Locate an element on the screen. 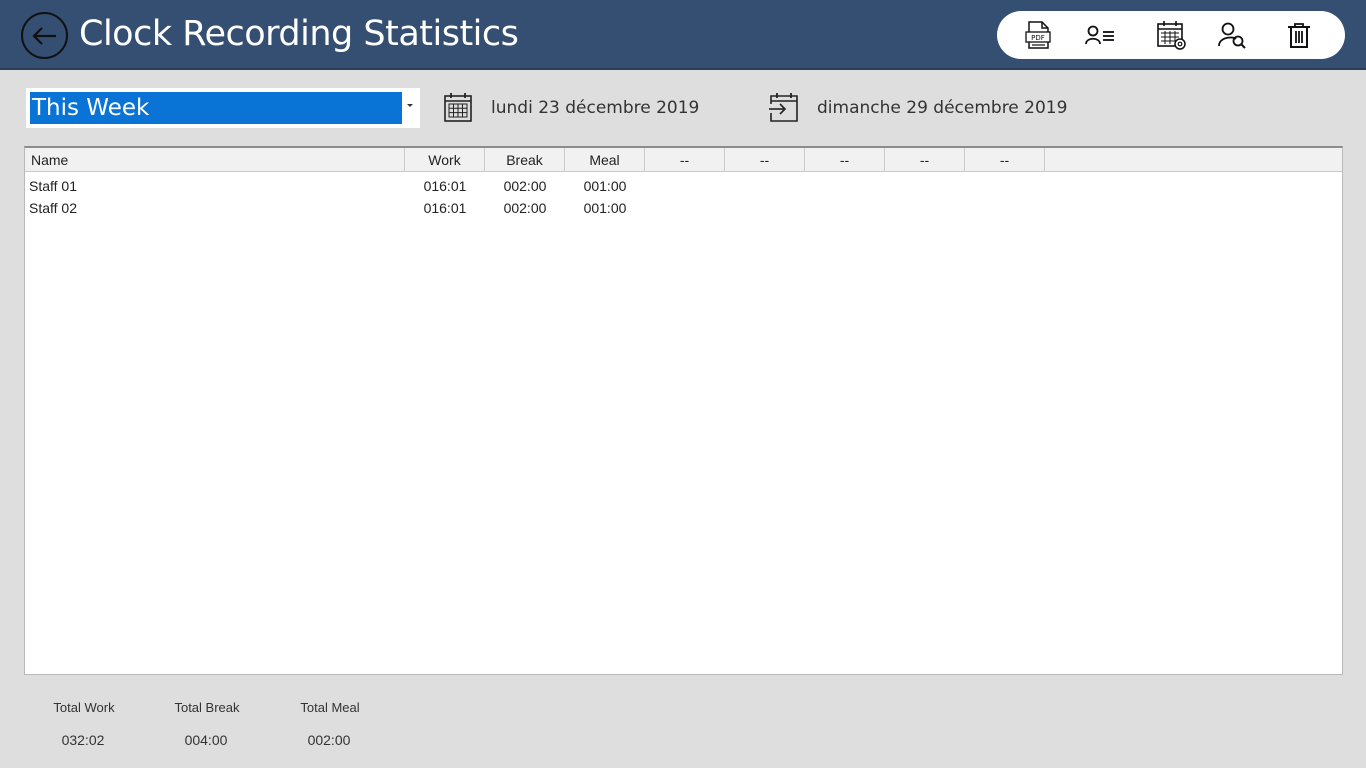  column-header-break: Break is located at coordinates (525, 160).